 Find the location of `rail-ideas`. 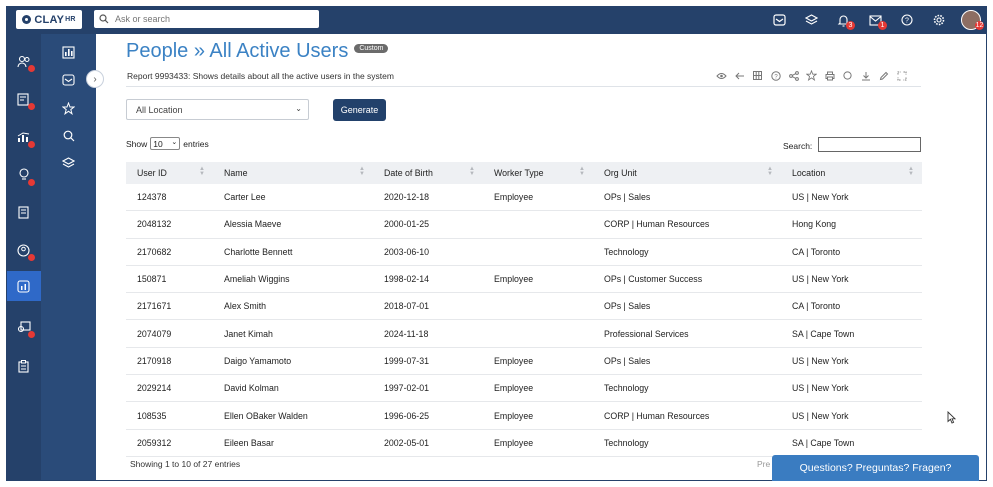

rail-ideas is located at coordinates (23, 175).